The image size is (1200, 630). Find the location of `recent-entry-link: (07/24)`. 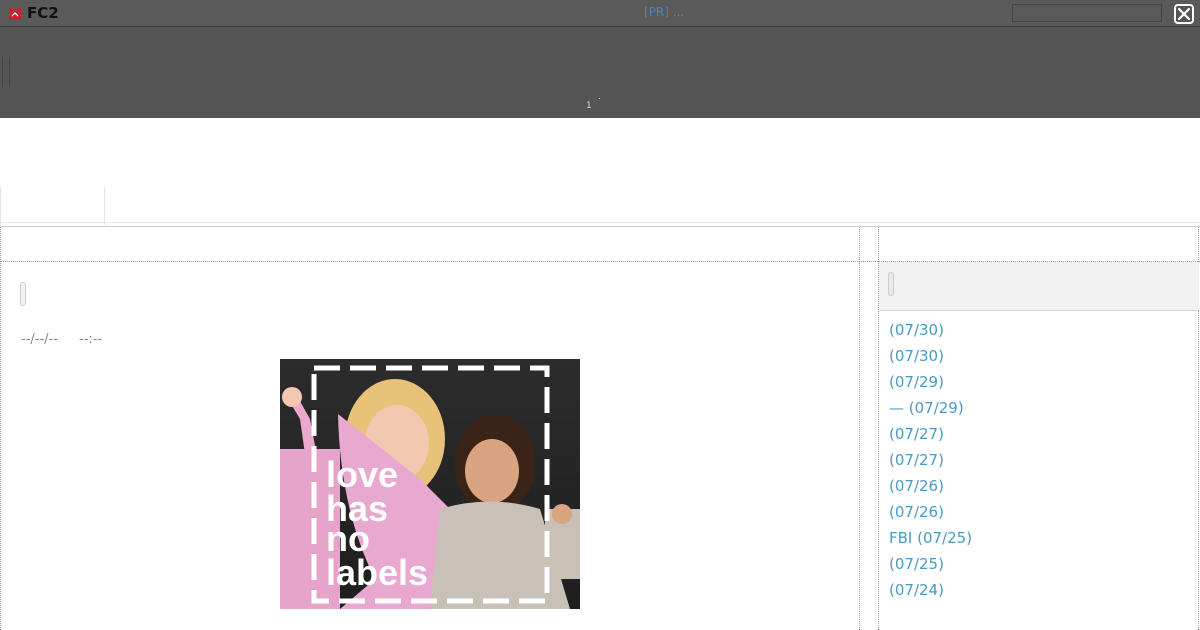

recent-entry-link: (07/24) is located at coordinates (916, 590).